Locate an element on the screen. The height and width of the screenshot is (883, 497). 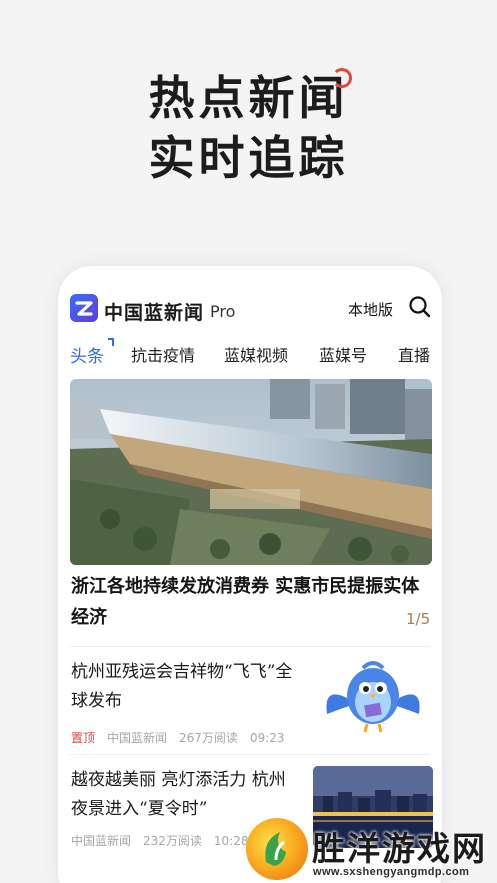
app-logo-icon is located at coordinates (84, 308).